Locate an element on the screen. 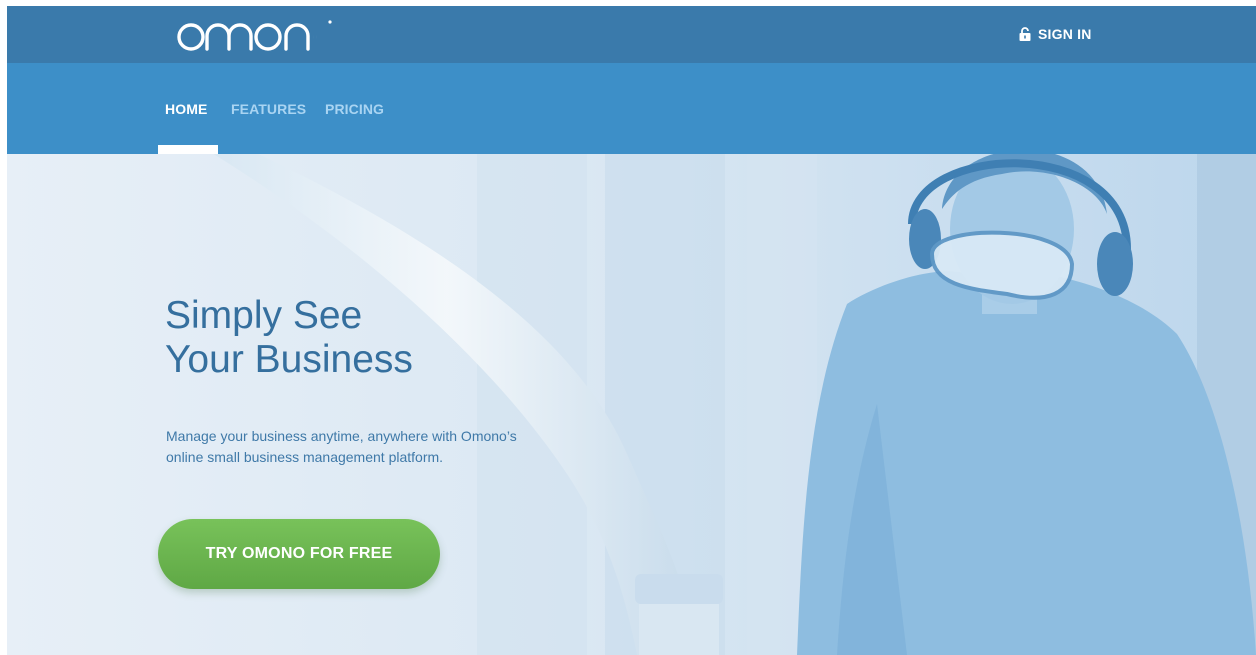 This screenshot has width=1256, height=655. lock-icon is located at coordinates (1025, 34).